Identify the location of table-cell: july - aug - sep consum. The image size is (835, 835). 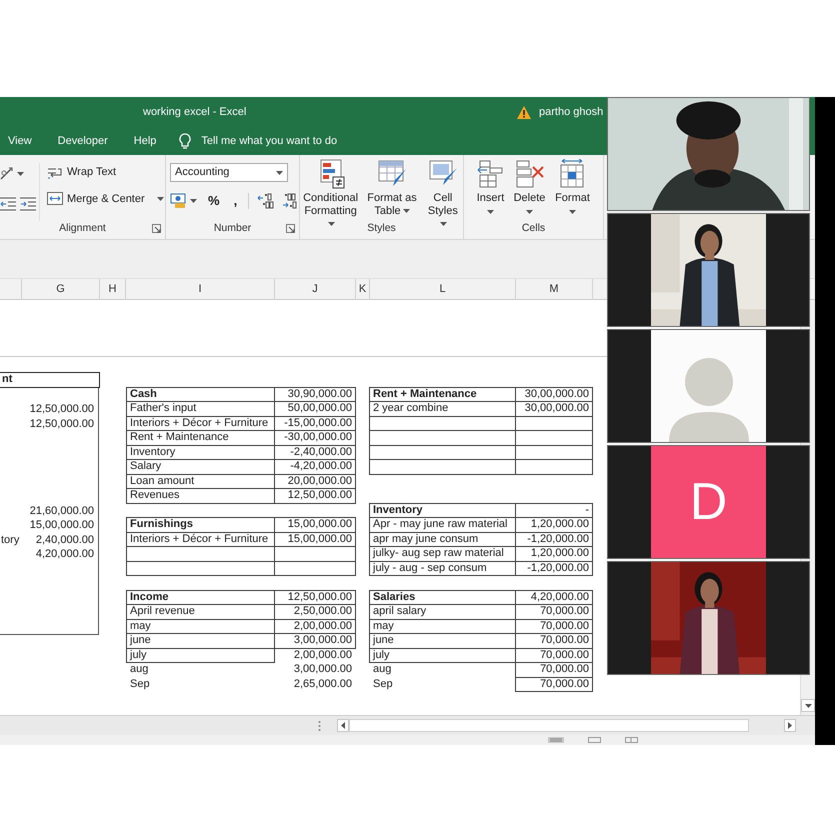
(442, 568).